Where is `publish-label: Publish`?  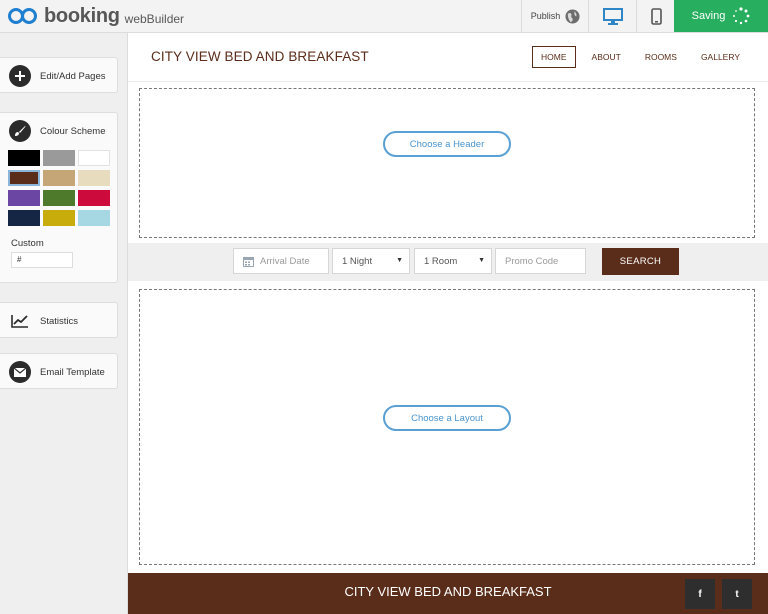
publish-label: Publish is located at coordinates (545, 16).